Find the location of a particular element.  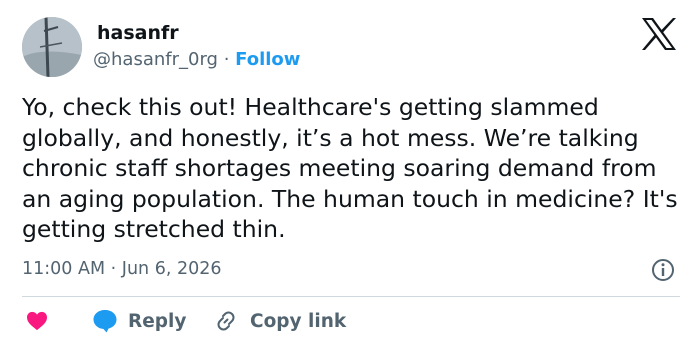

tweet-date: Jun 6, 2026 is located at coordinates (172, 269).